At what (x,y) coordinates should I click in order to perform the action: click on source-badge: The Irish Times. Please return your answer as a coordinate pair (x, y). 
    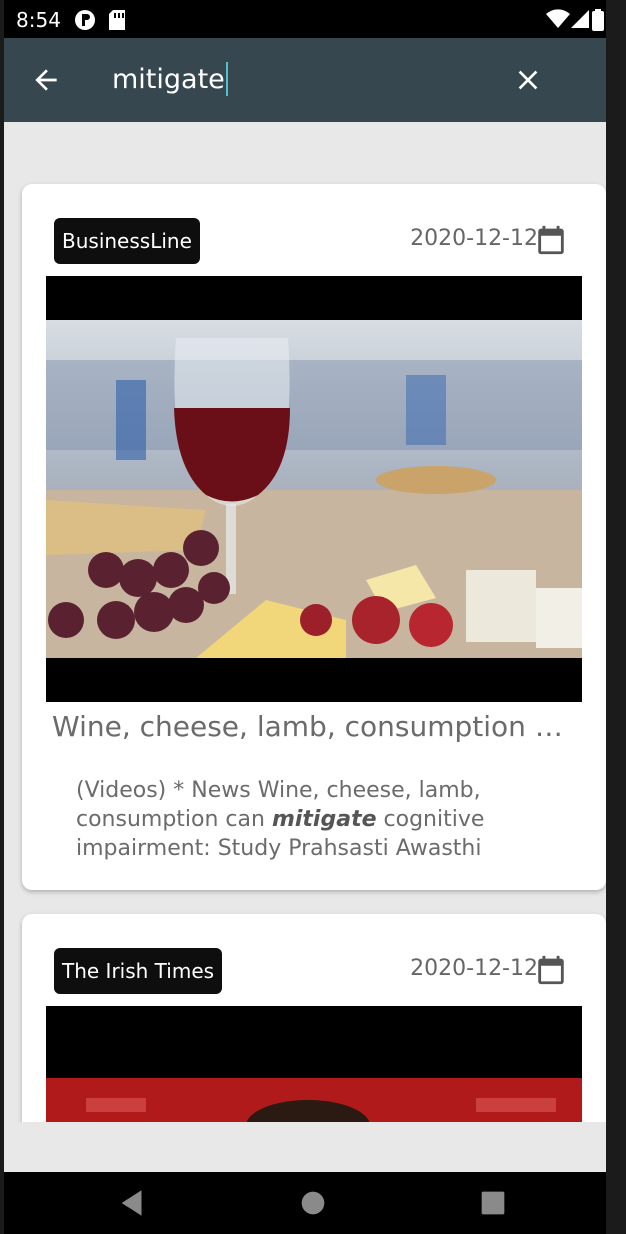
    Looking at the image, I should click on (138, 971).